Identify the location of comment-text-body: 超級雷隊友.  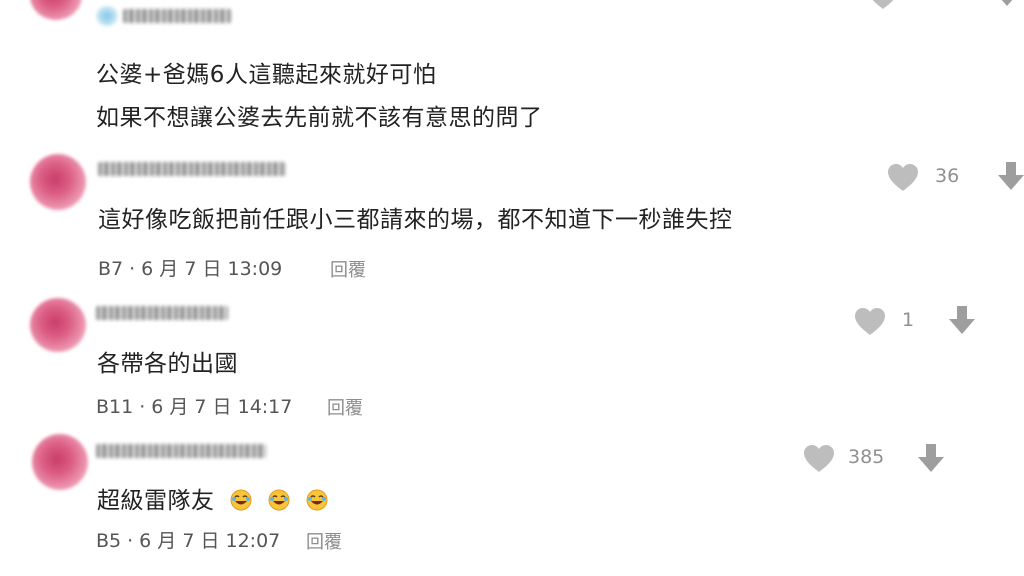
(156, 501).